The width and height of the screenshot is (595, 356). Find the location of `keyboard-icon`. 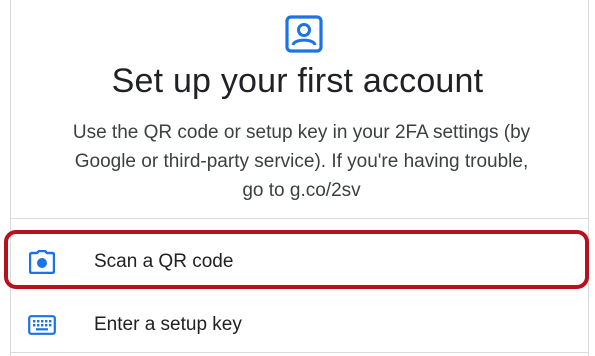

keyboard-icon is located at coordinates (42, 325).